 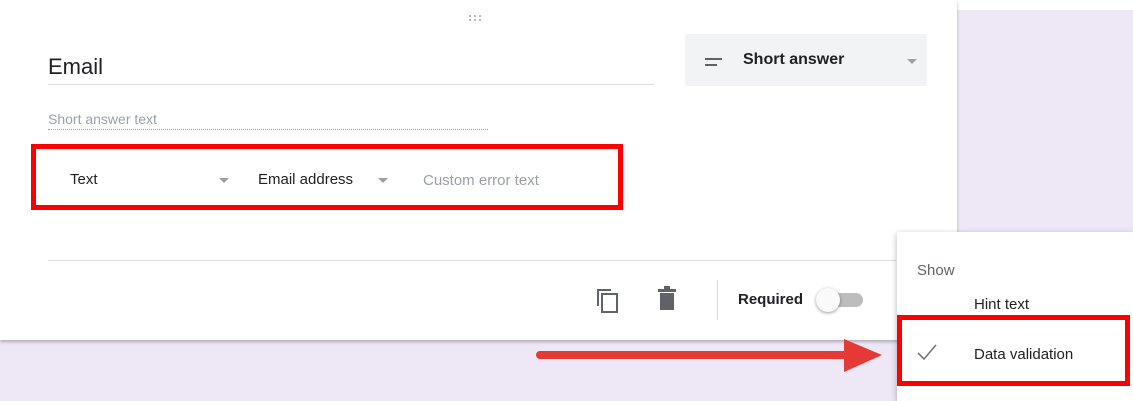 What do you see at coordinates (472, 260) in the screenshot?
I see `footer-divider` at bounding box center [472, 260].